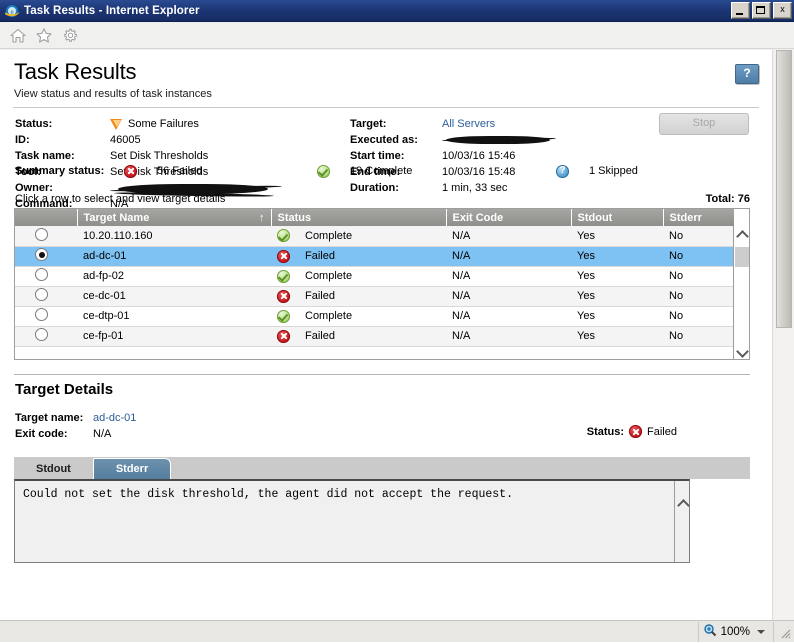  What do you see at coordinates (783, 335) in the screenshot?
I see `page-scrollbar` at bounding box center [783, 335].